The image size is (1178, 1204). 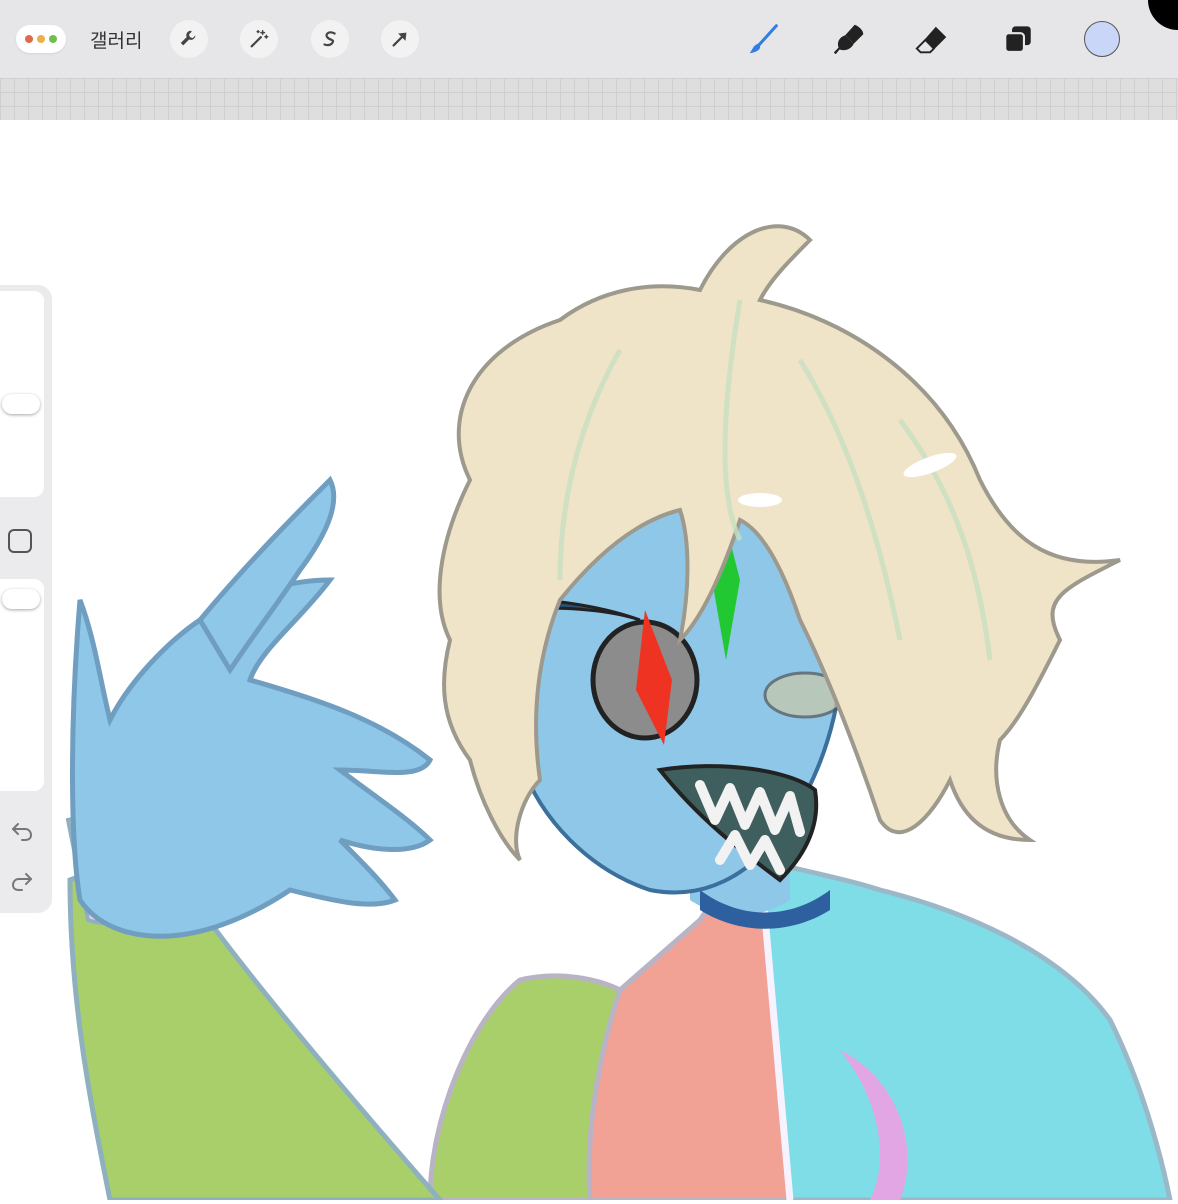 I want to click on gallery-button: 갤러리, so click(x=116, y=39).